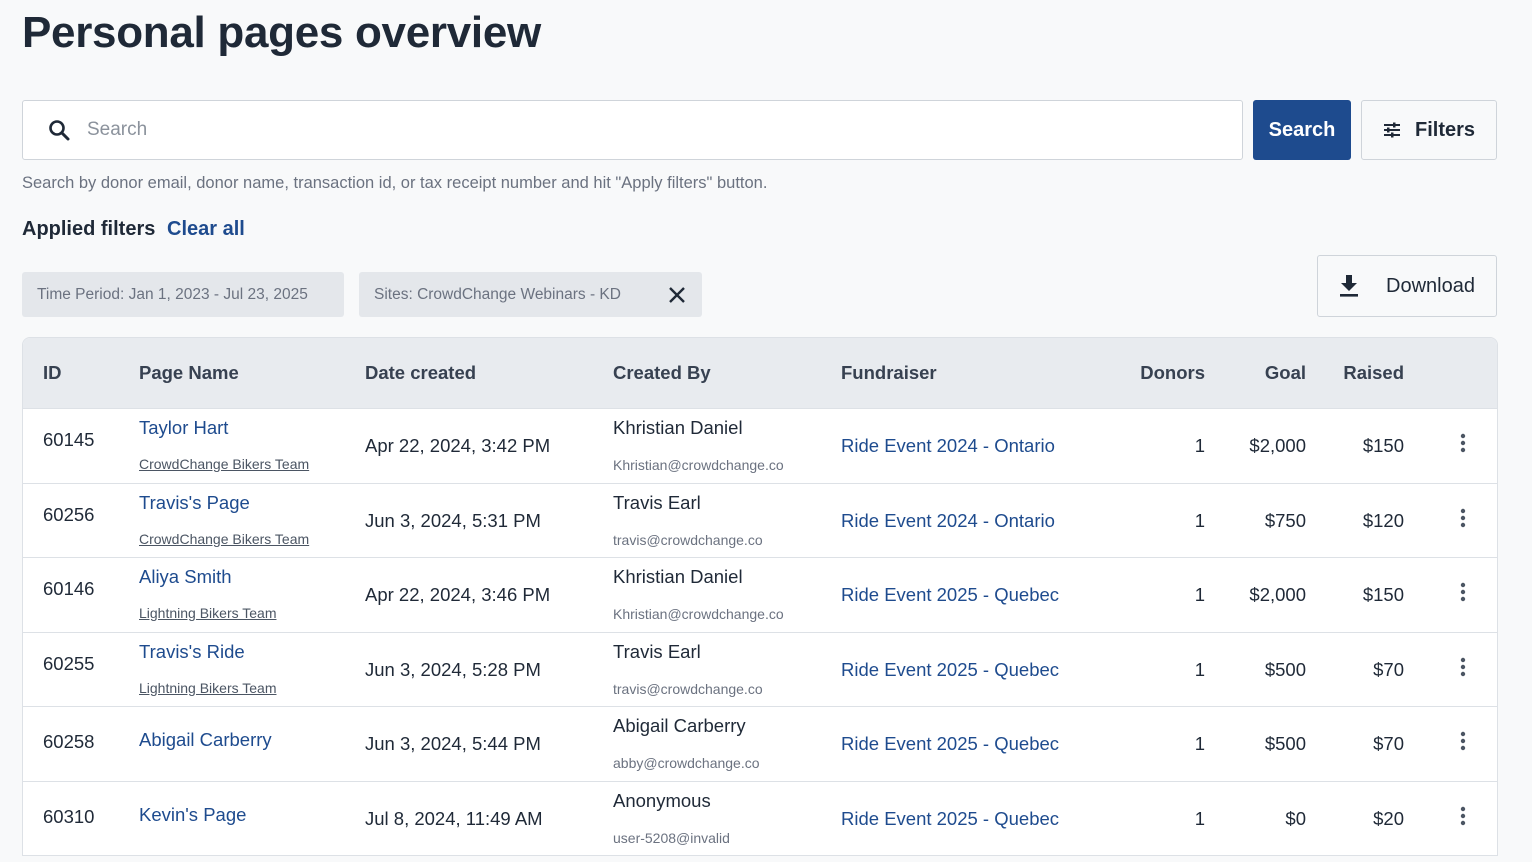  I want to click on page-title: Personal pages overview, so click(281, 32).